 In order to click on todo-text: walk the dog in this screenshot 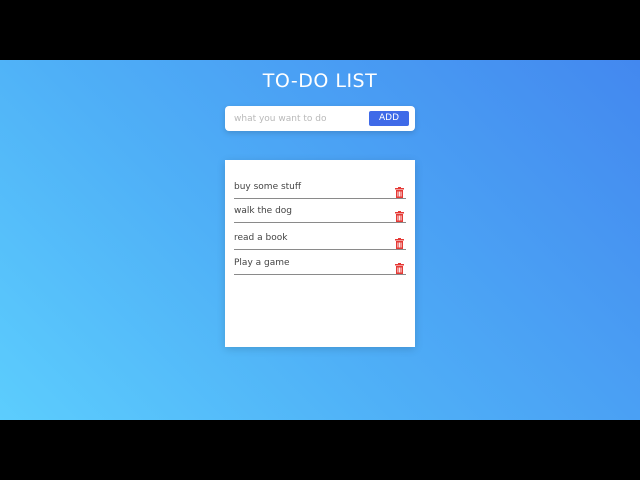, I will do `click(263, 211)`.